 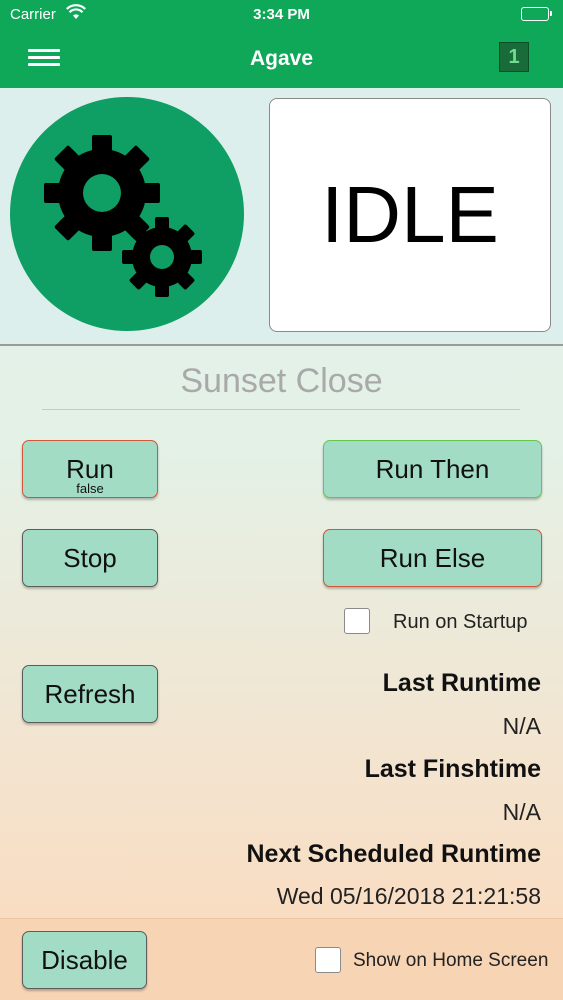 I want to click on app-title: Agave, so click(x=281, y=58).